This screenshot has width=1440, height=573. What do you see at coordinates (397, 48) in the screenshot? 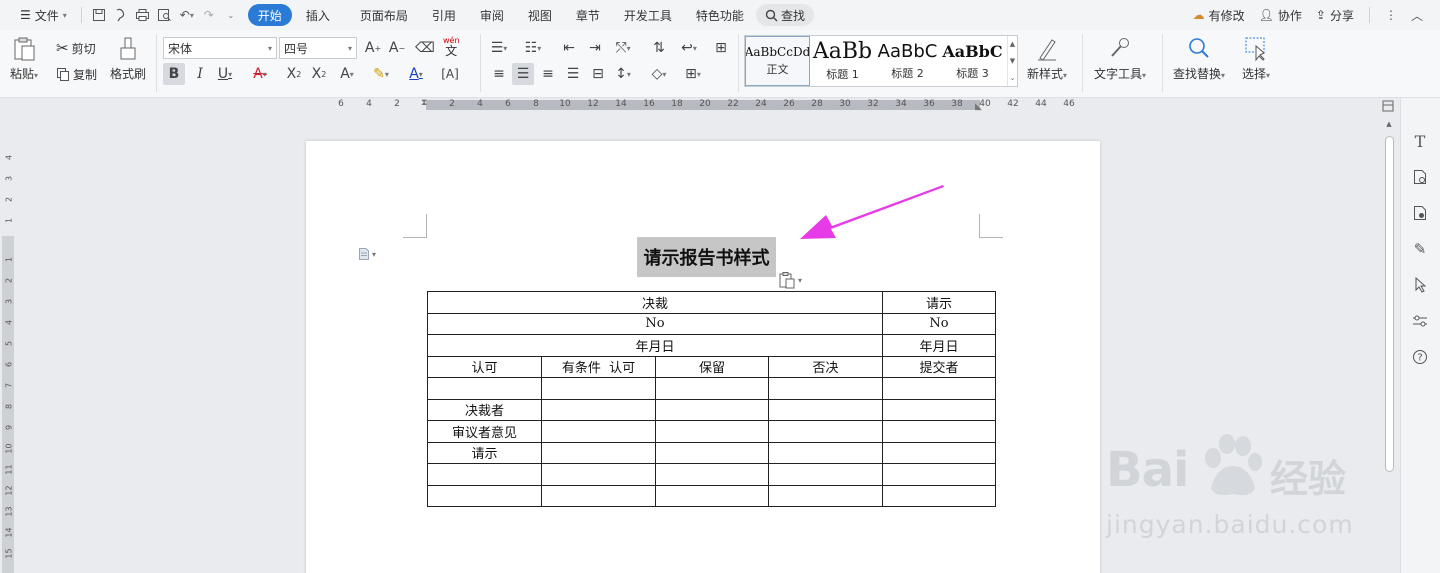
I see `shrink-font-icon: A −` at bounding box center [397, 48].